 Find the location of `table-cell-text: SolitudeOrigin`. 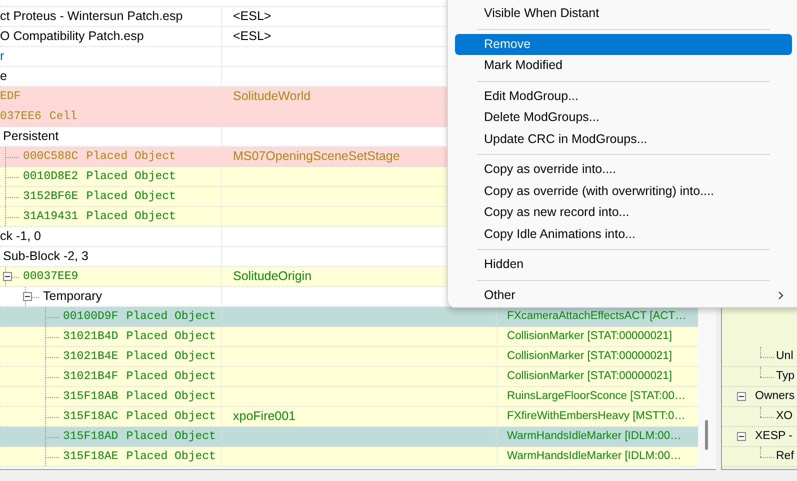

table-cell-text: SolitudeOrigin is located at coordinates (272, 277).